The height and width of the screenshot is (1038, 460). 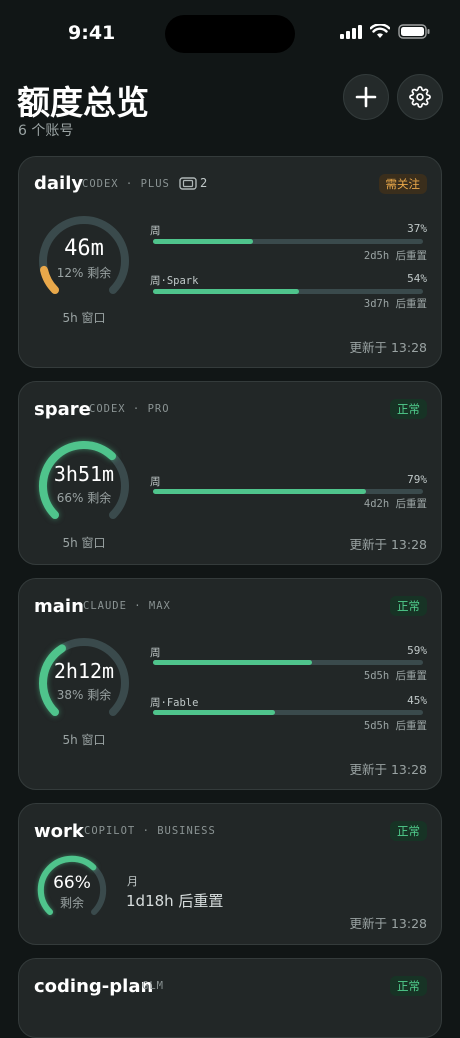 I want to click on quota-label: 周·Fable, so click(x=174, y=703).